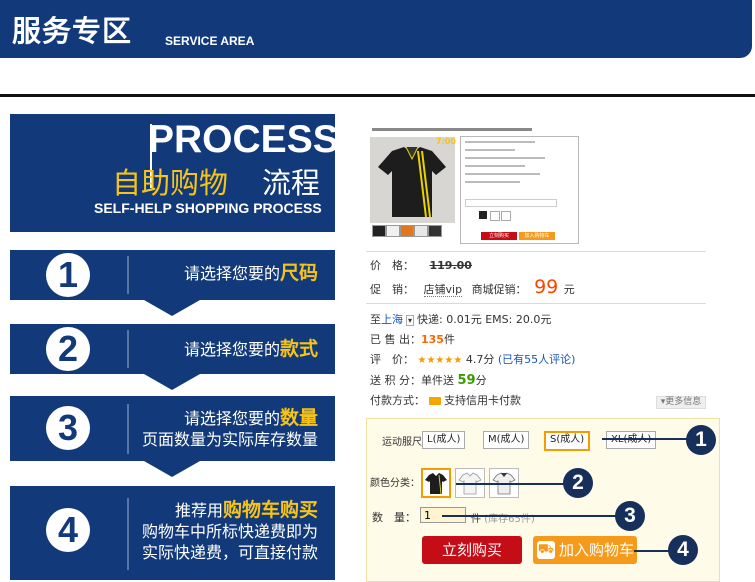 This screenshot has height=582, width=755. I want to click on process-subtitle: SELF-HELP SHOPPING PROCESS, so click(208, 208).